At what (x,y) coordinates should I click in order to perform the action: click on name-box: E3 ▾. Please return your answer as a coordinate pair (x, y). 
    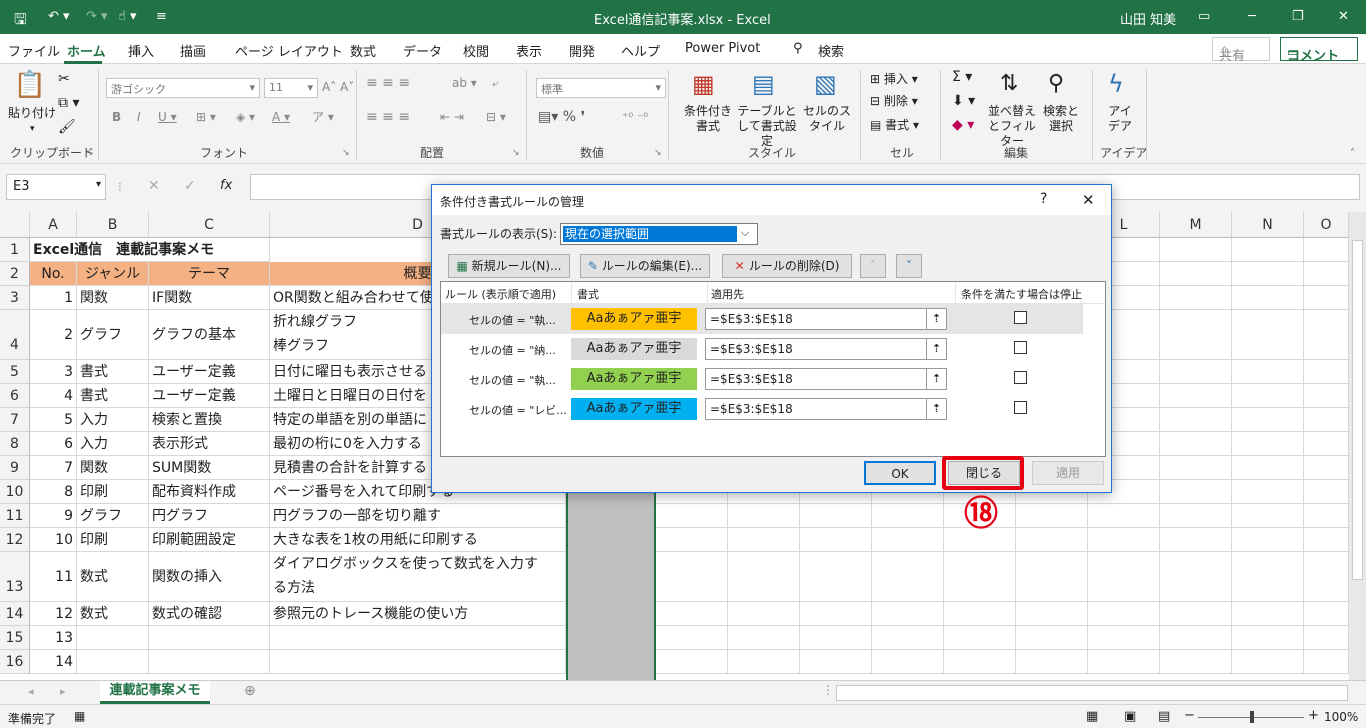
    Looking at the image, I should click on (56, 187).